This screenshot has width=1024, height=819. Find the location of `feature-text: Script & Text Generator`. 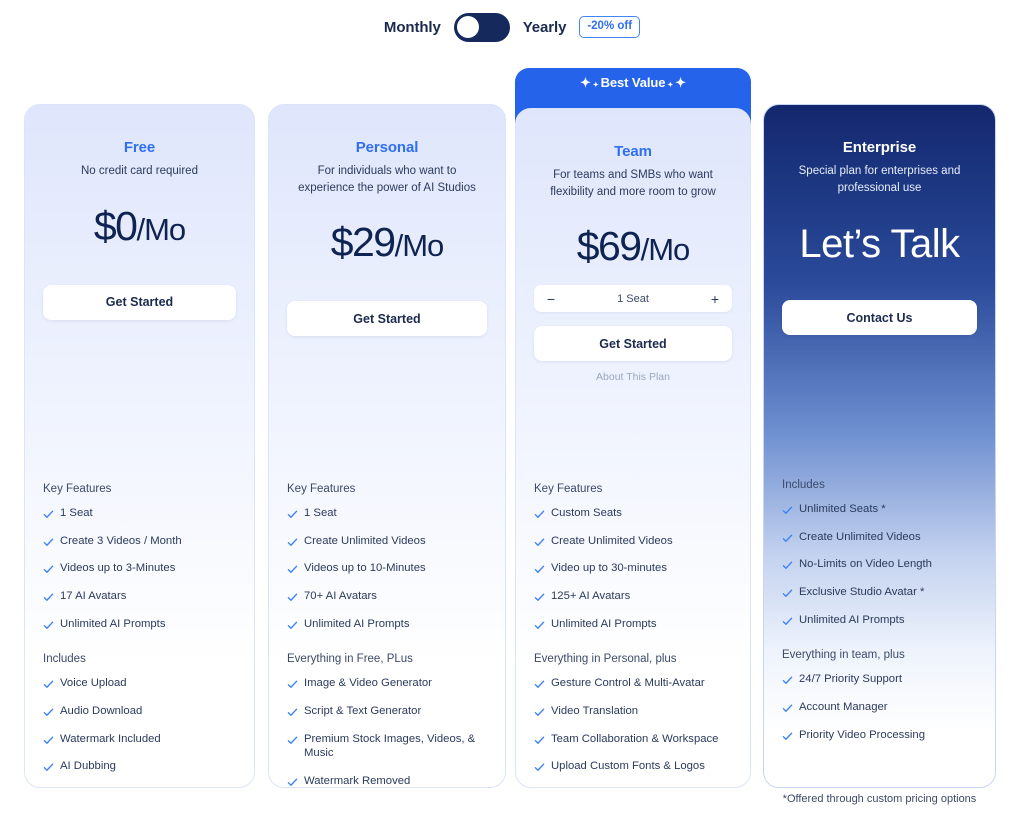

feature-text: Script & Text Generator is located at coordinates (363, 711).